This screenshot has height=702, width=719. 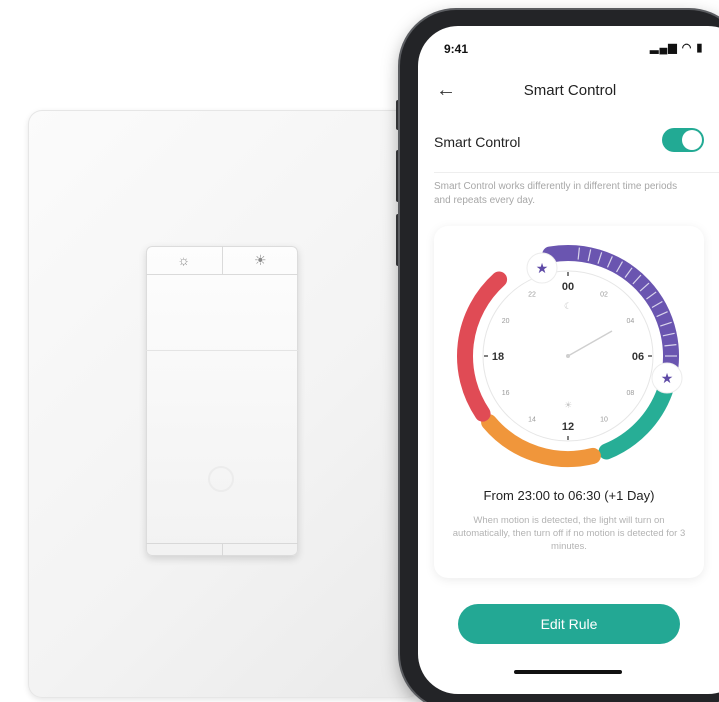 What do you see at coordinates (568, 307) in the screenshot?
I see `moon-icon: ☾` at bounding box center [568, 307].